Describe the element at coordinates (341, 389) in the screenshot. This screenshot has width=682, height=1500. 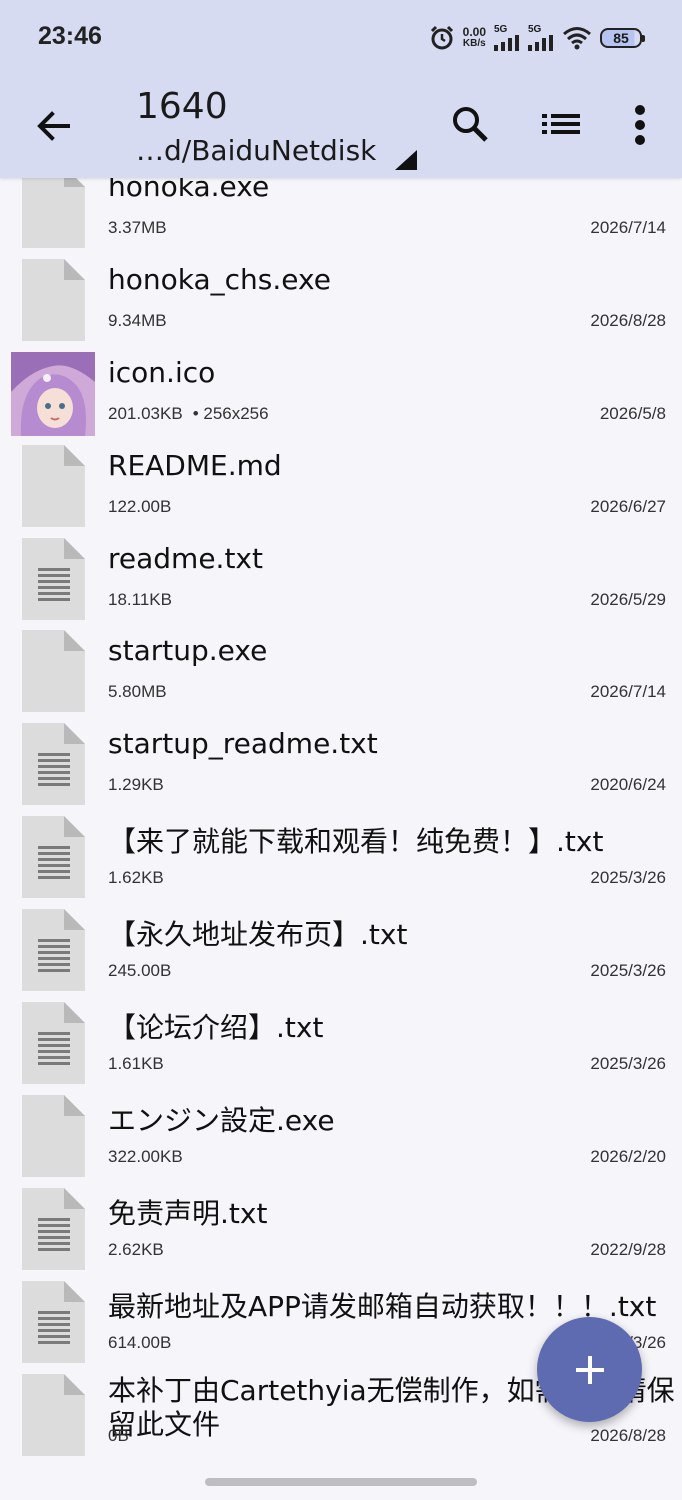
I see `file-row: icon.ico 201.03KB • 256x256 2026/5/8` at that location.